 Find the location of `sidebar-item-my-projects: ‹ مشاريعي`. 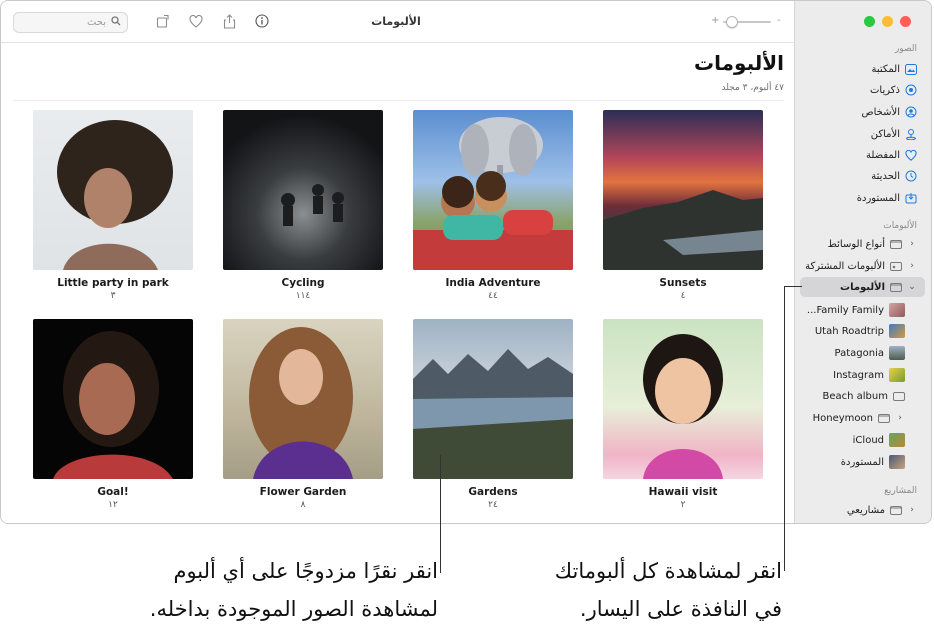

sidebar-item-my-projects: ‹ مشاريعي is located at coordinates (862, 510).